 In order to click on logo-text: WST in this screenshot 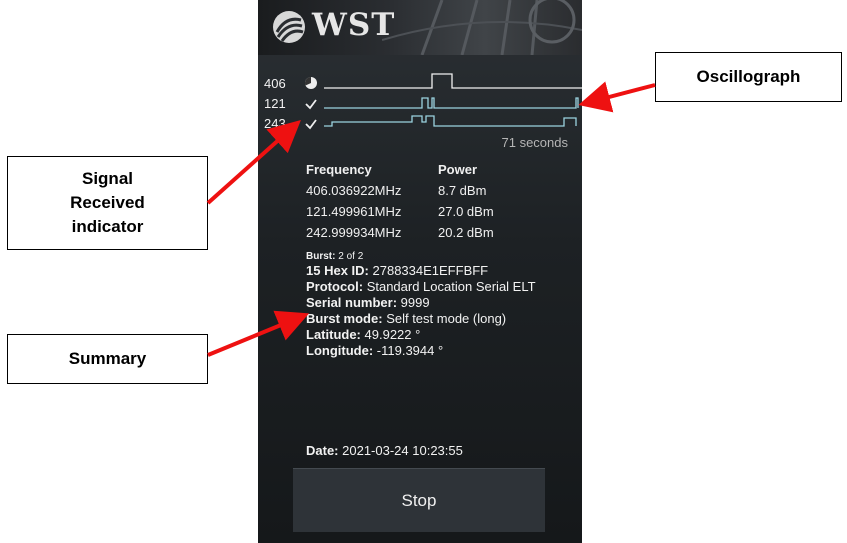, I will do `click(354, 25)`.